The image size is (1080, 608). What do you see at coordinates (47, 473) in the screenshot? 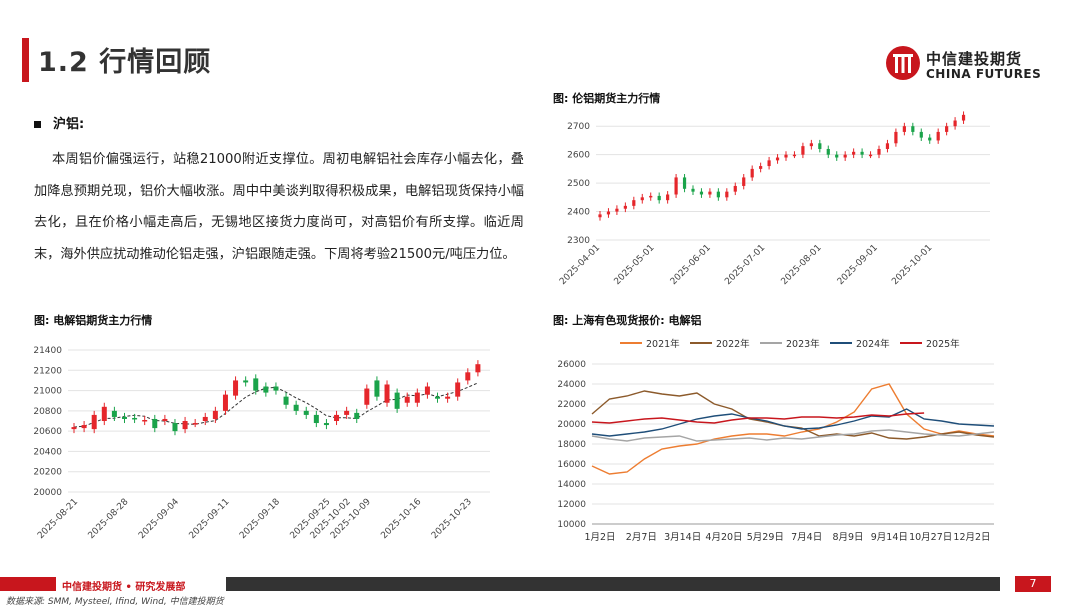
I see `y-tick-label: 20200` at bounding box center [47, 473].